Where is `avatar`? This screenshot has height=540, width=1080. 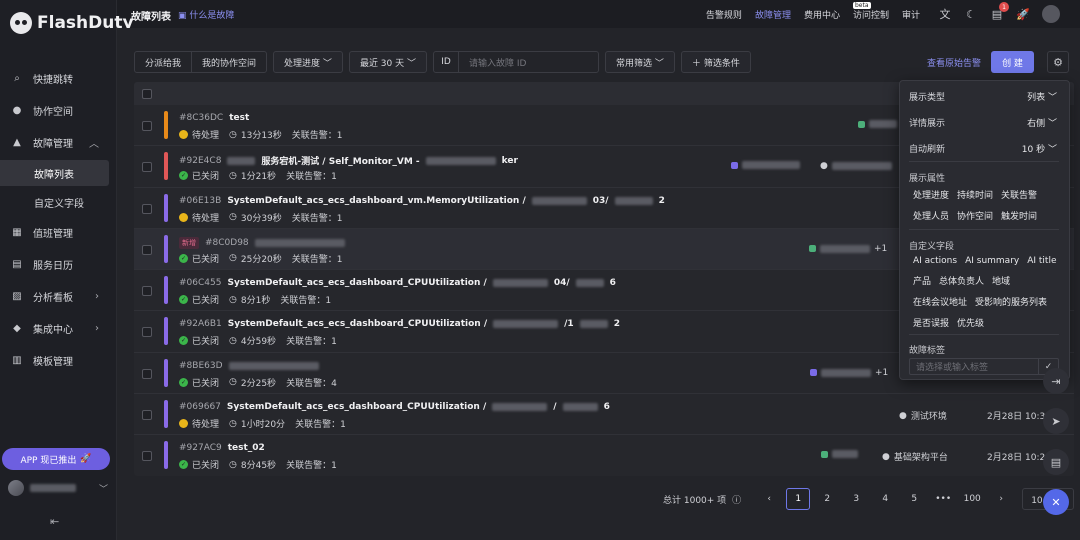
avatar is located at coordinates (1051, 14).